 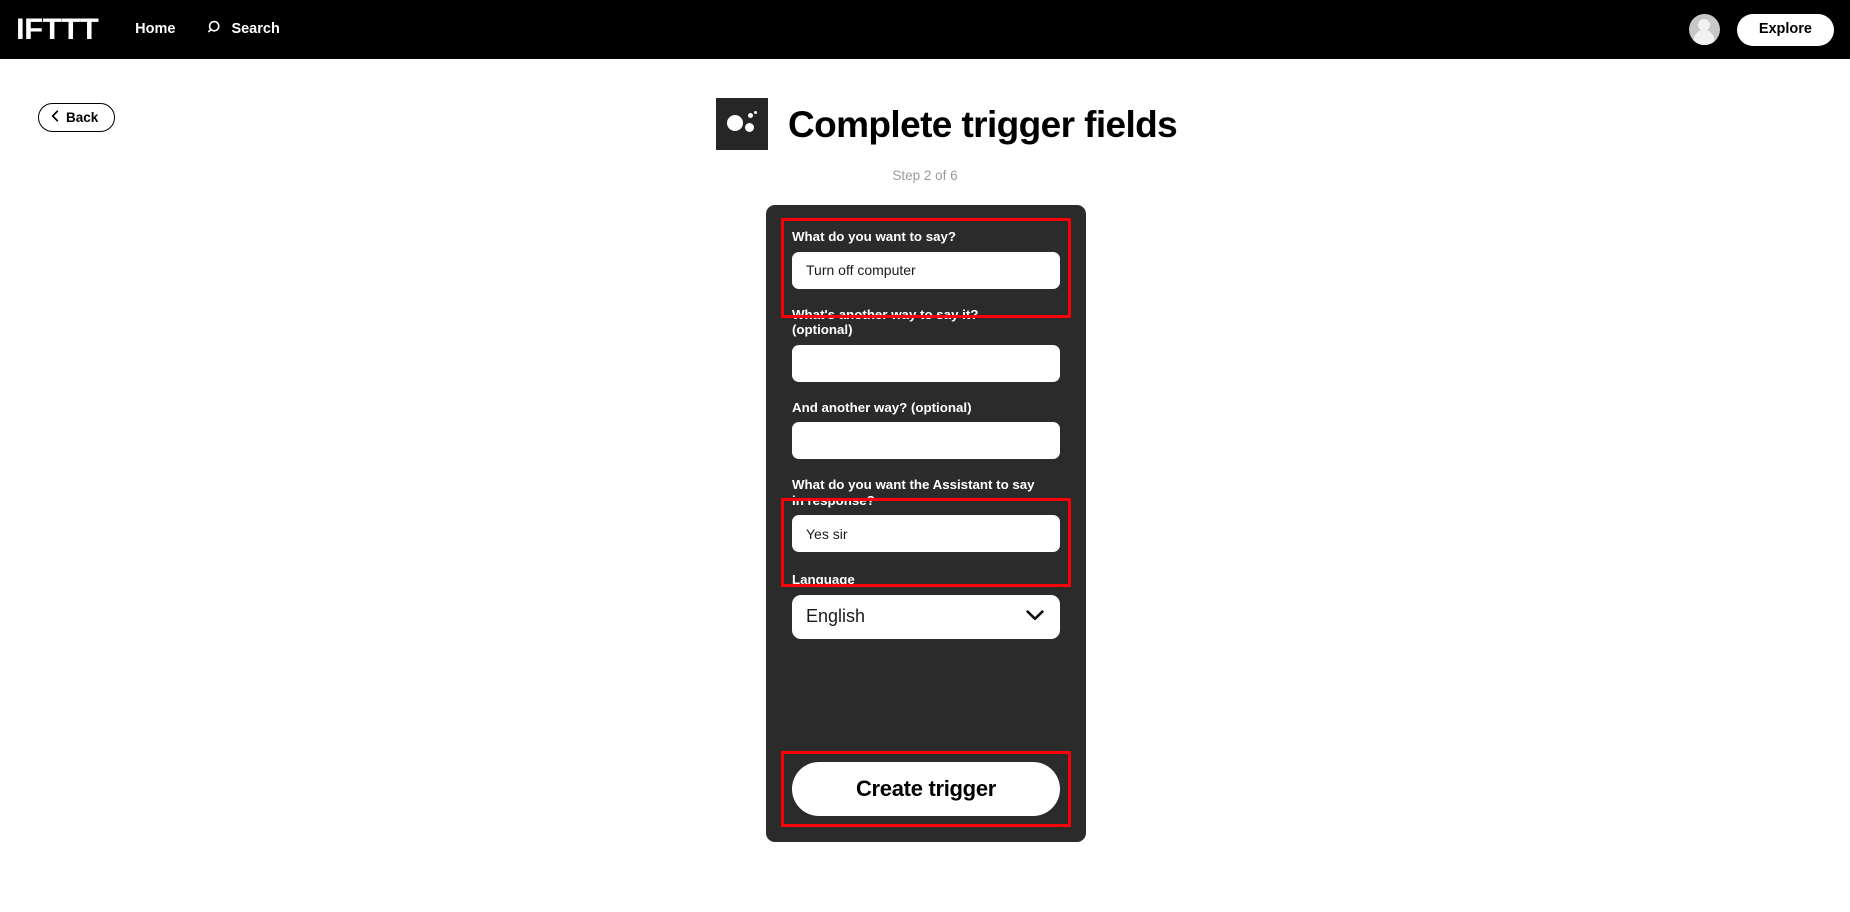 I want to click on field-what-to-say-label: What do you want to say?, so click(x=874, y=236).